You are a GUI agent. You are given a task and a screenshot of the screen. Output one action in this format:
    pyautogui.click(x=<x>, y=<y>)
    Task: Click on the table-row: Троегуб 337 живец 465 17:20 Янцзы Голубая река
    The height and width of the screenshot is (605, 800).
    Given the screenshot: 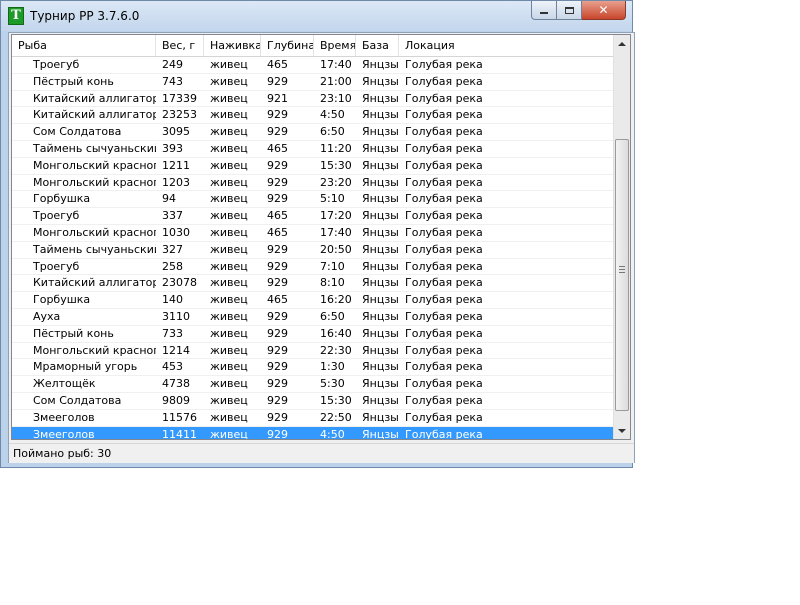 What is the action you would take?
    pyautogui.click(x=313, y=216)
    